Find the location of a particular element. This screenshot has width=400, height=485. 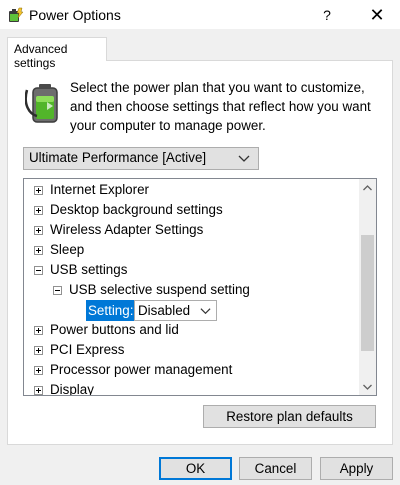

tree-item-label: Internet Explorer is located at coordinates (99, 189).